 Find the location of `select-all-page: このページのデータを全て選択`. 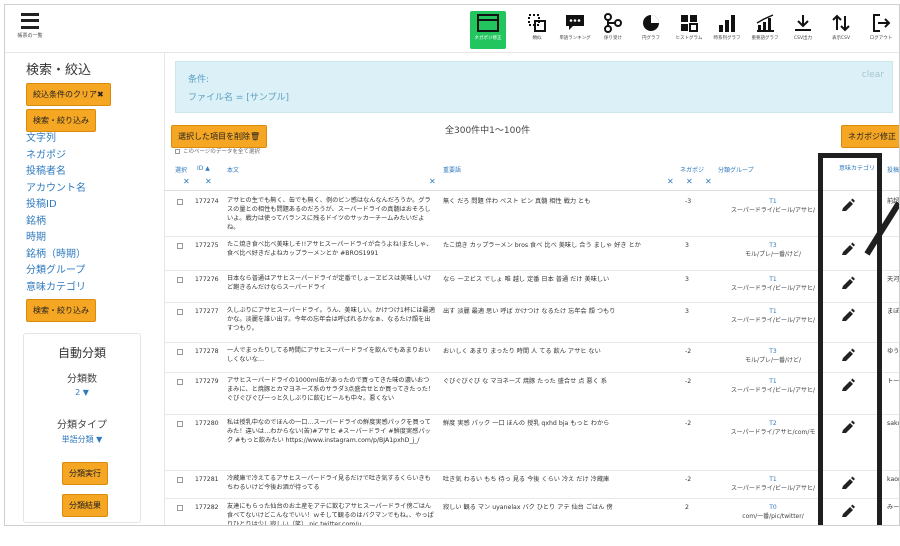

select-all-page: このページのデータを全て選択 is located at coordinates (217, 151).